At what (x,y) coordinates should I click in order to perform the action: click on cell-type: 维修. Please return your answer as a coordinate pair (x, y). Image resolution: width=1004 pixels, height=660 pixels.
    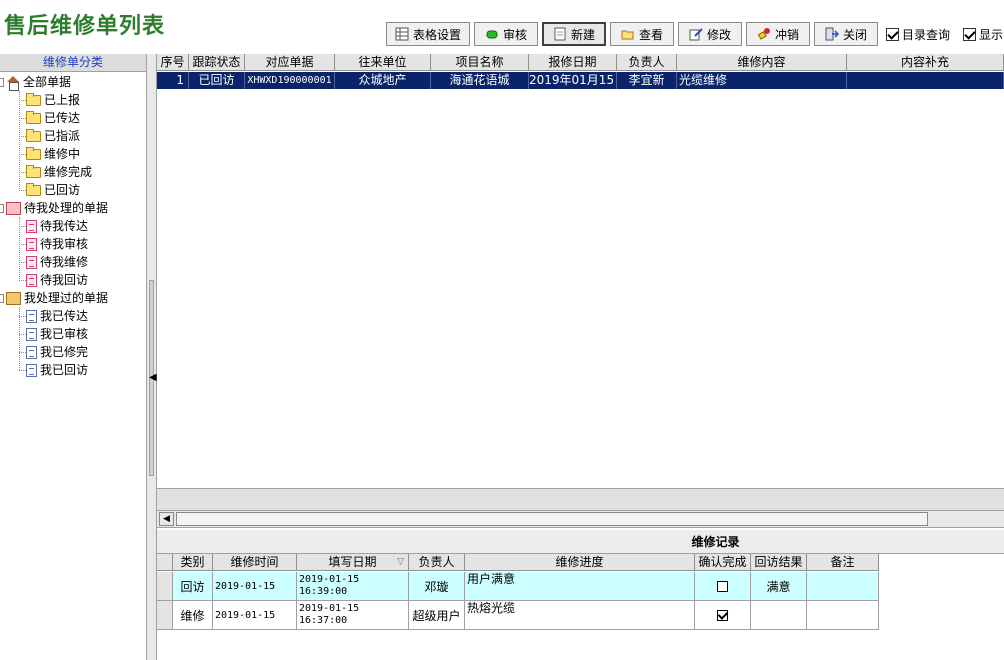
    Looking at the image, I should click on (193, 615).